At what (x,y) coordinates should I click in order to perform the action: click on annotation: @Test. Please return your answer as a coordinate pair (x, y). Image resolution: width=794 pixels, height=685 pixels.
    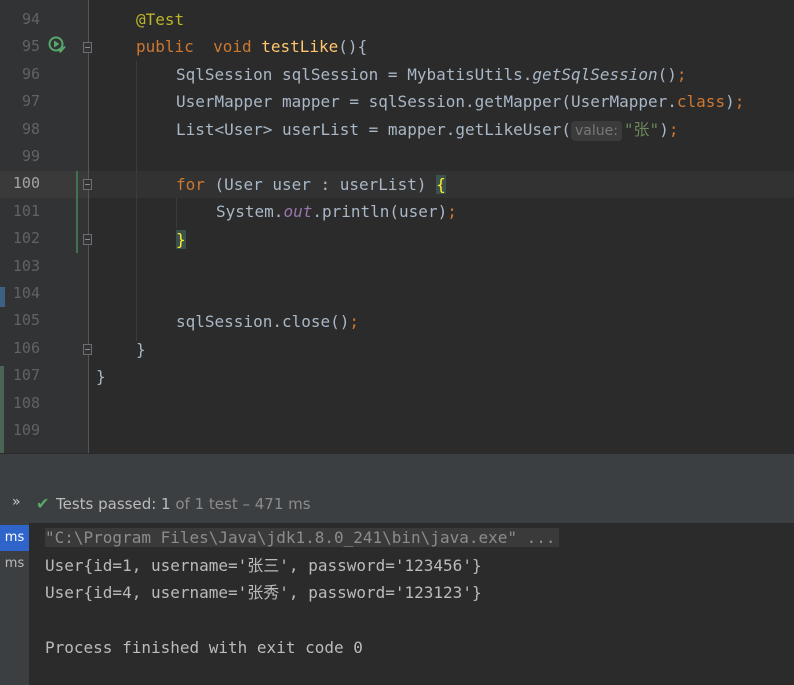
    Looking at the image, I should click on (160, 19).